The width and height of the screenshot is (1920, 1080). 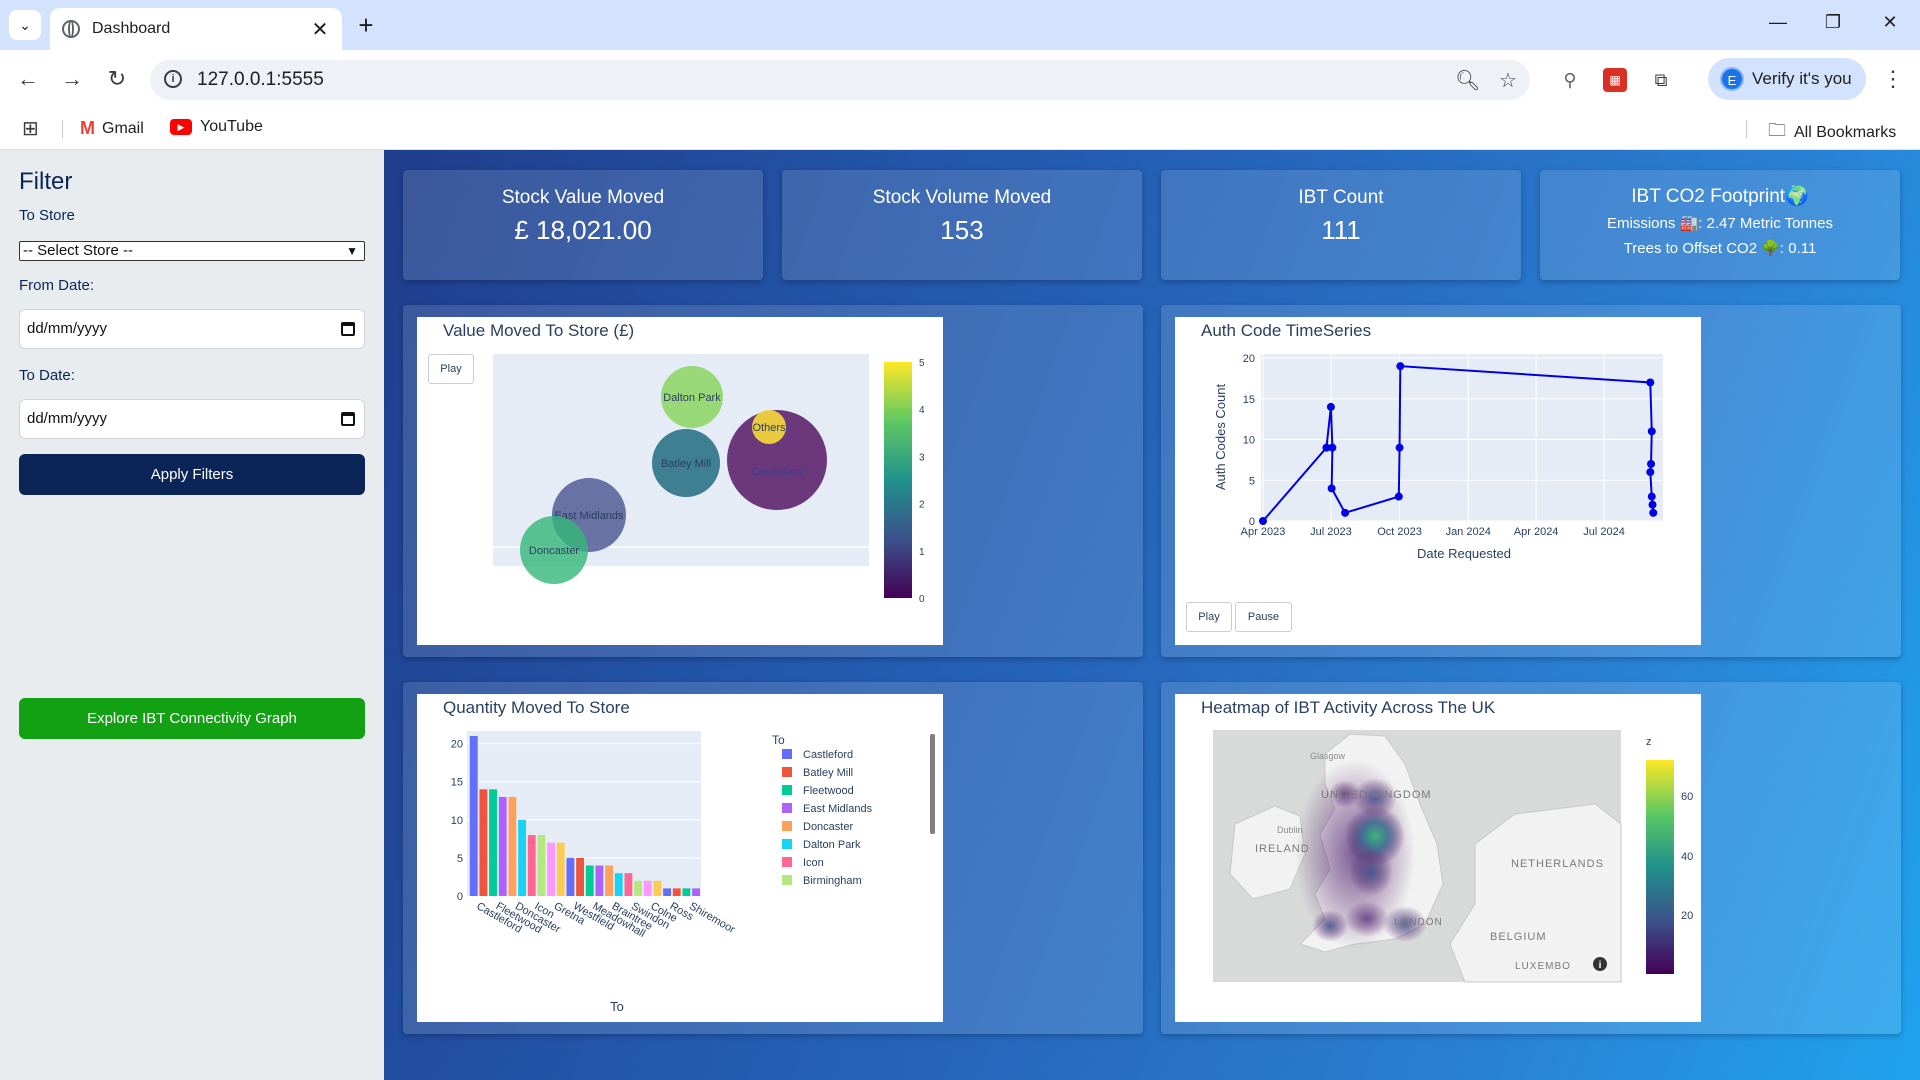 I want to click on profile-verify-button: E Verify it's you, so click(x=1787, y=79).